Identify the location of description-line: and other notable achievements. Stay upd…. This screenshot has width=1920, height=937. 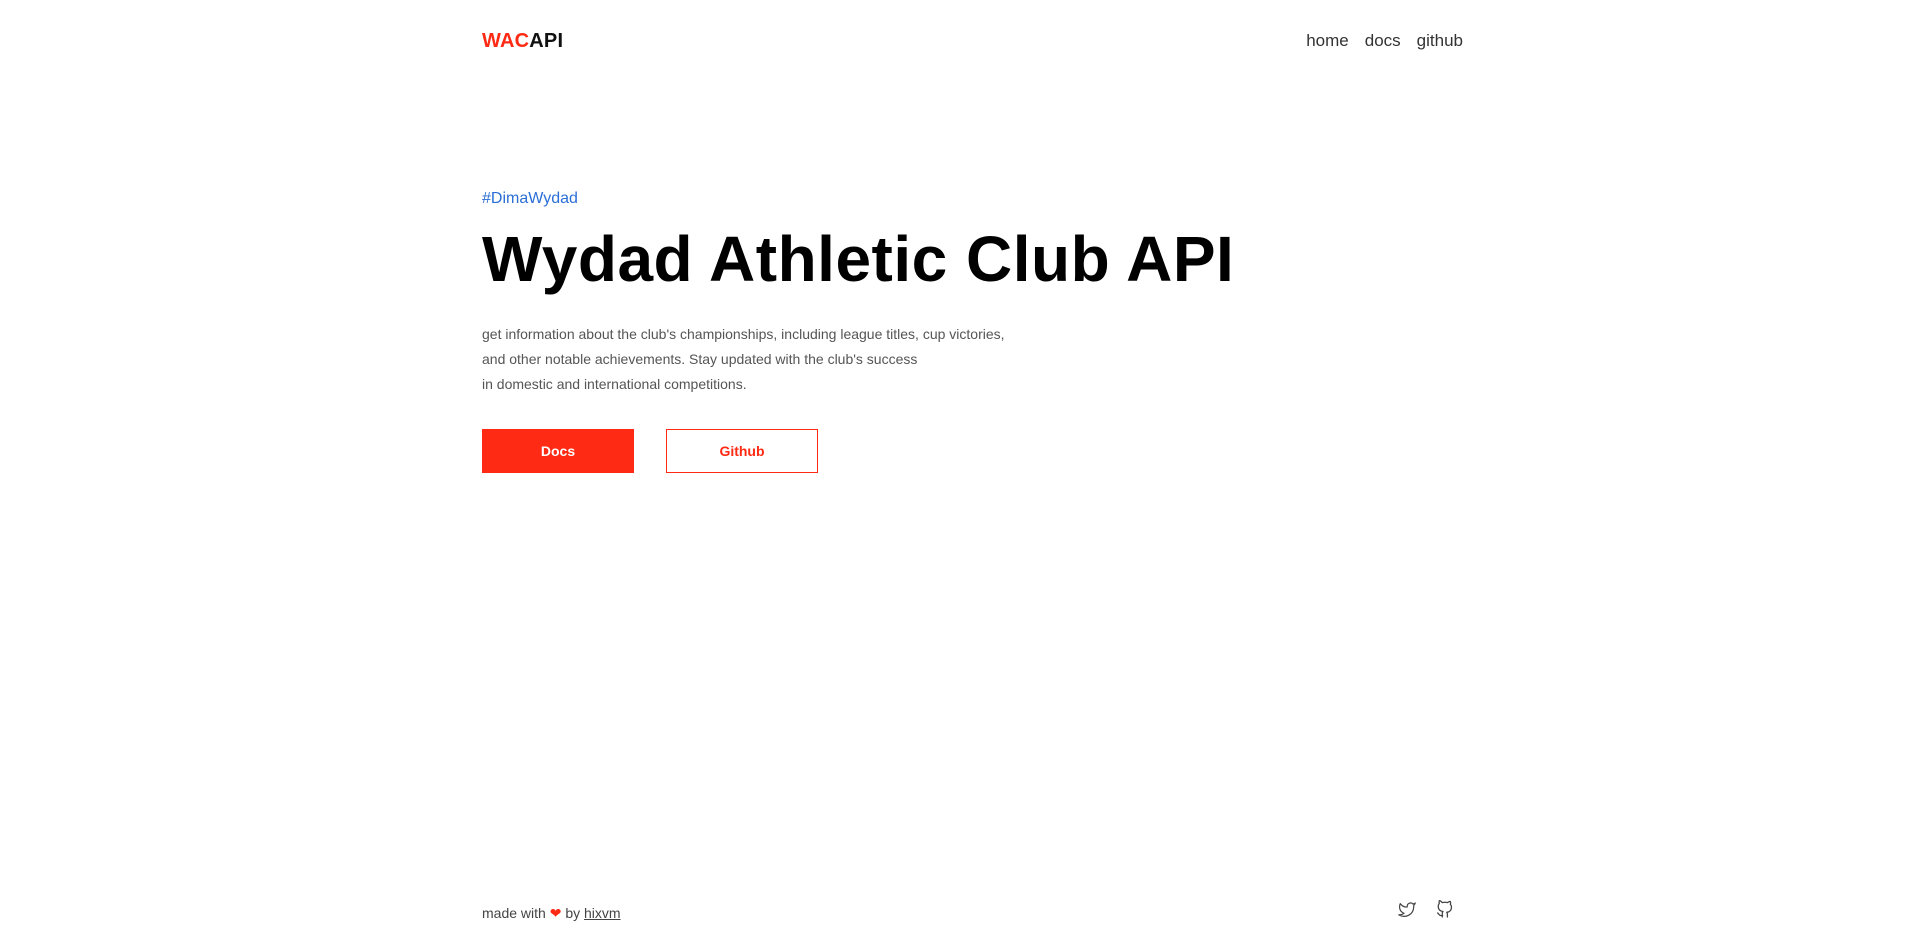
(700, 359).